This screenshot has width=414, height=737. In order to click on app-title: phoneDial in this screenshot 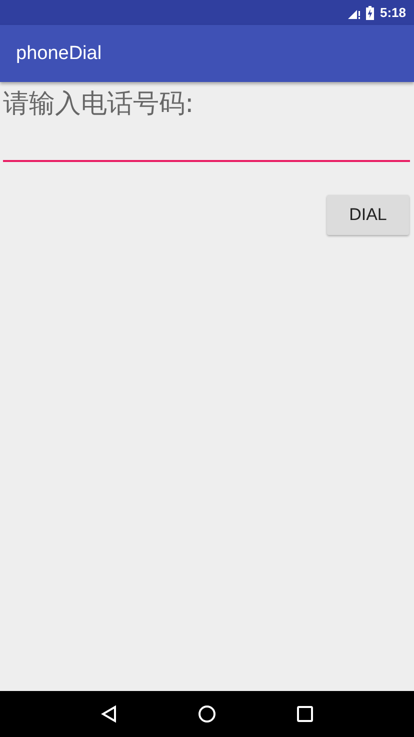, I will do `click(59, 53)`.